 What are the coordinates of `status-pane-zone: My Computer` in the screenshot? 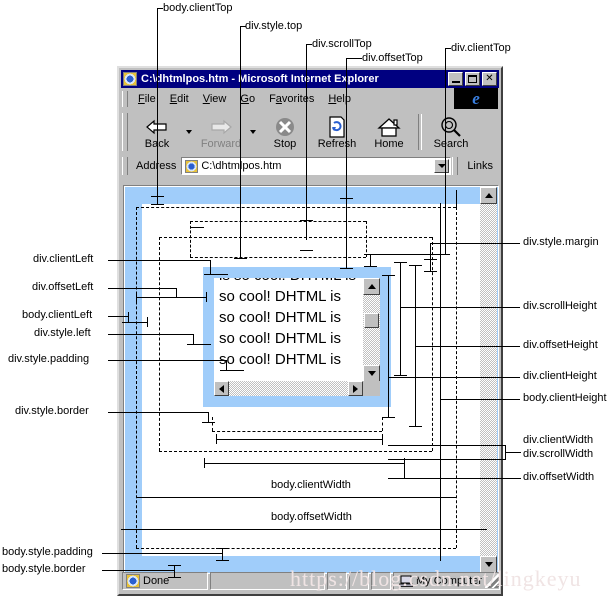 It's located at (446, 581).